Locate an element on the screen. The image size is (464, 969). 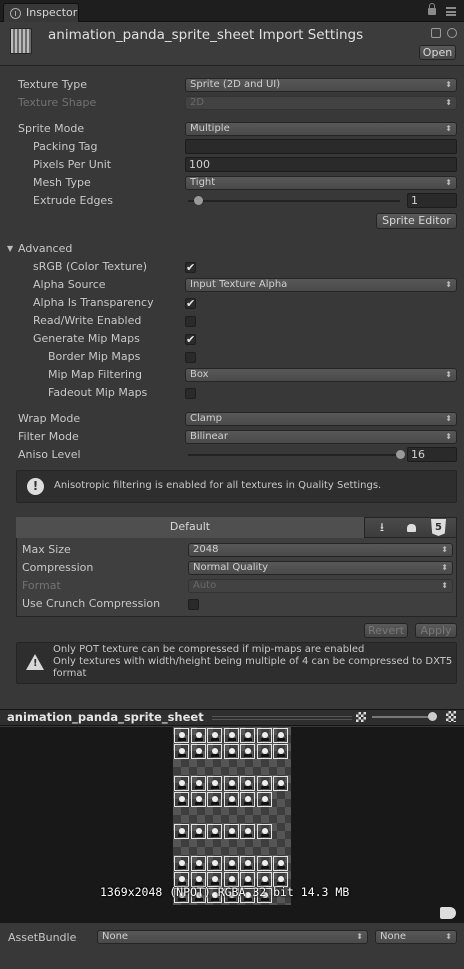
filter-mode-dropdown: Bilinear is located at coordinates (321, 437).